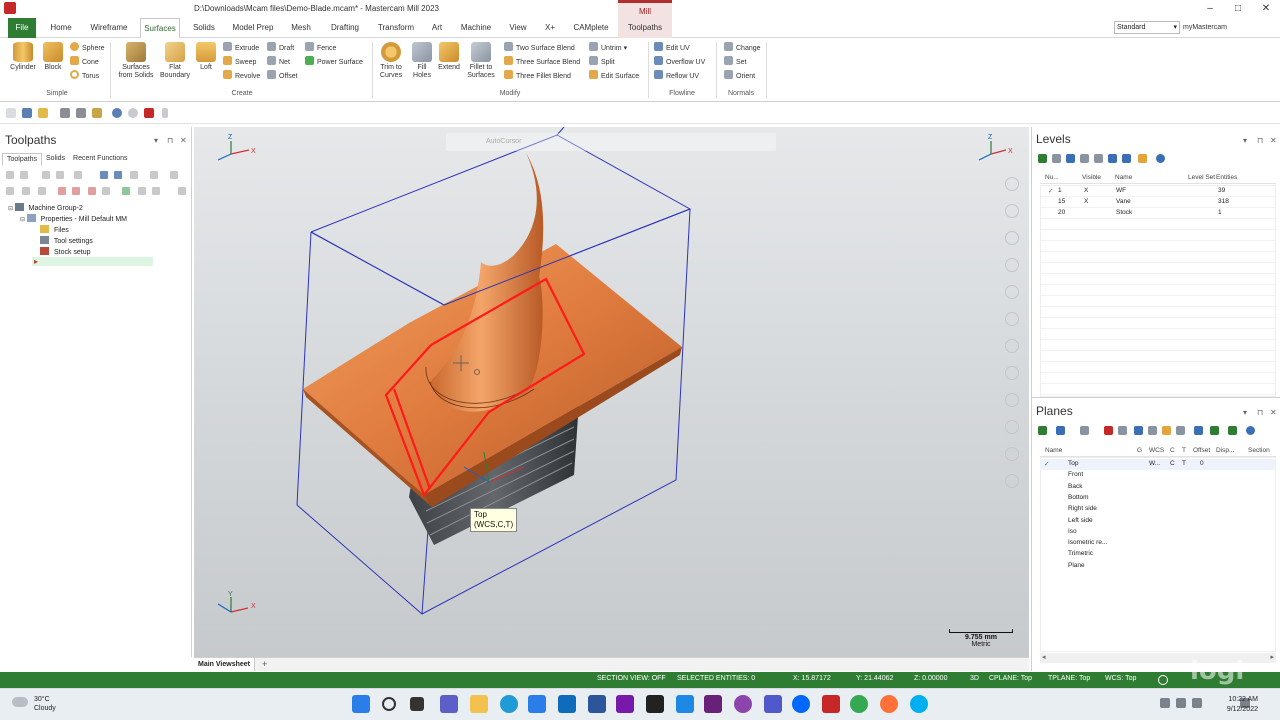 The width and height of the screenshot is (1280, 720). I want to click on net-button: Net, so click(278, 62).